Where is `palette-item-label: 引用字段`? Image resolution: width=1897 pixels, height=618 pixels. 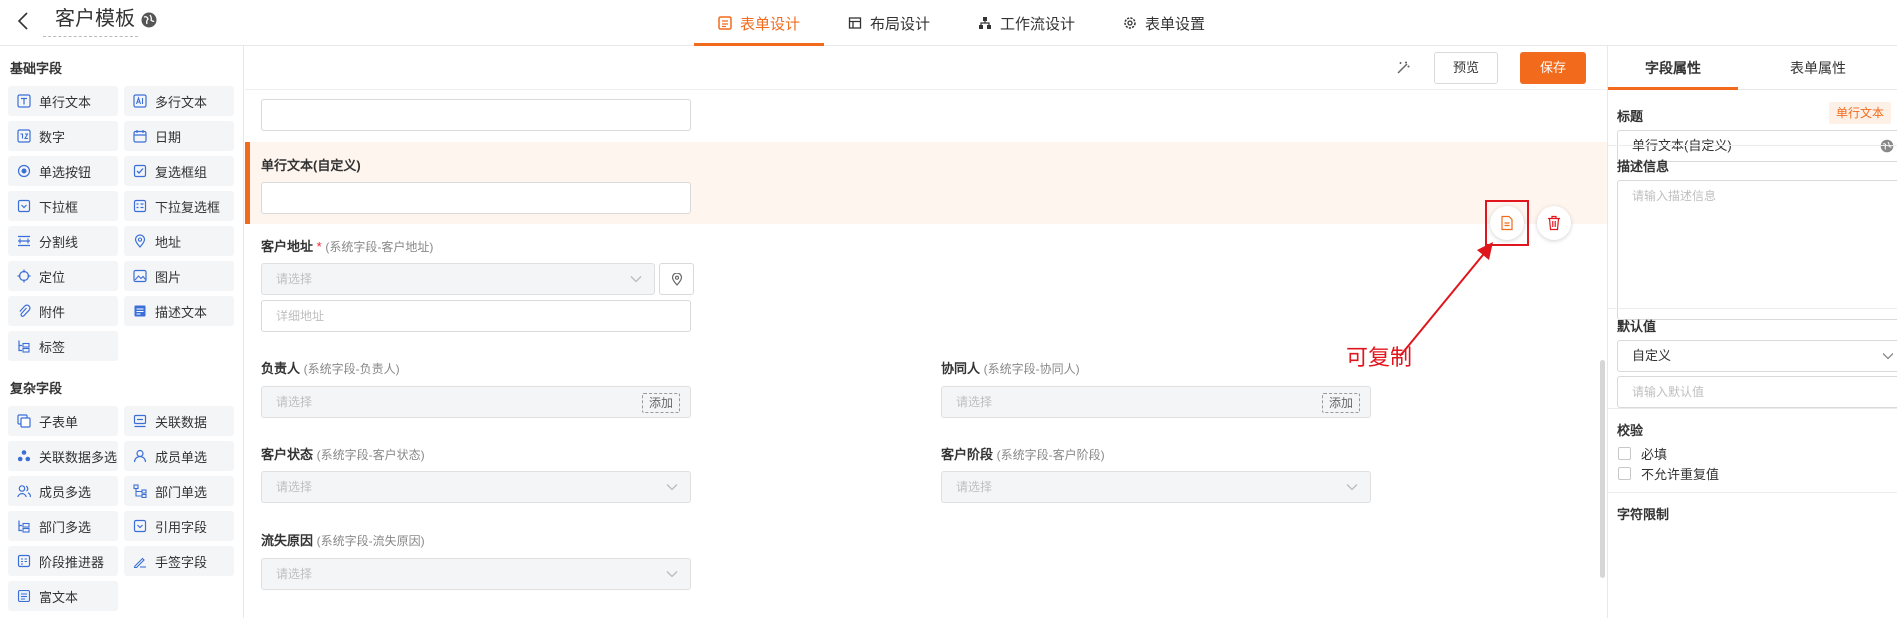
palette-item-label: 引用字段 is located at coordinates (181, 527).